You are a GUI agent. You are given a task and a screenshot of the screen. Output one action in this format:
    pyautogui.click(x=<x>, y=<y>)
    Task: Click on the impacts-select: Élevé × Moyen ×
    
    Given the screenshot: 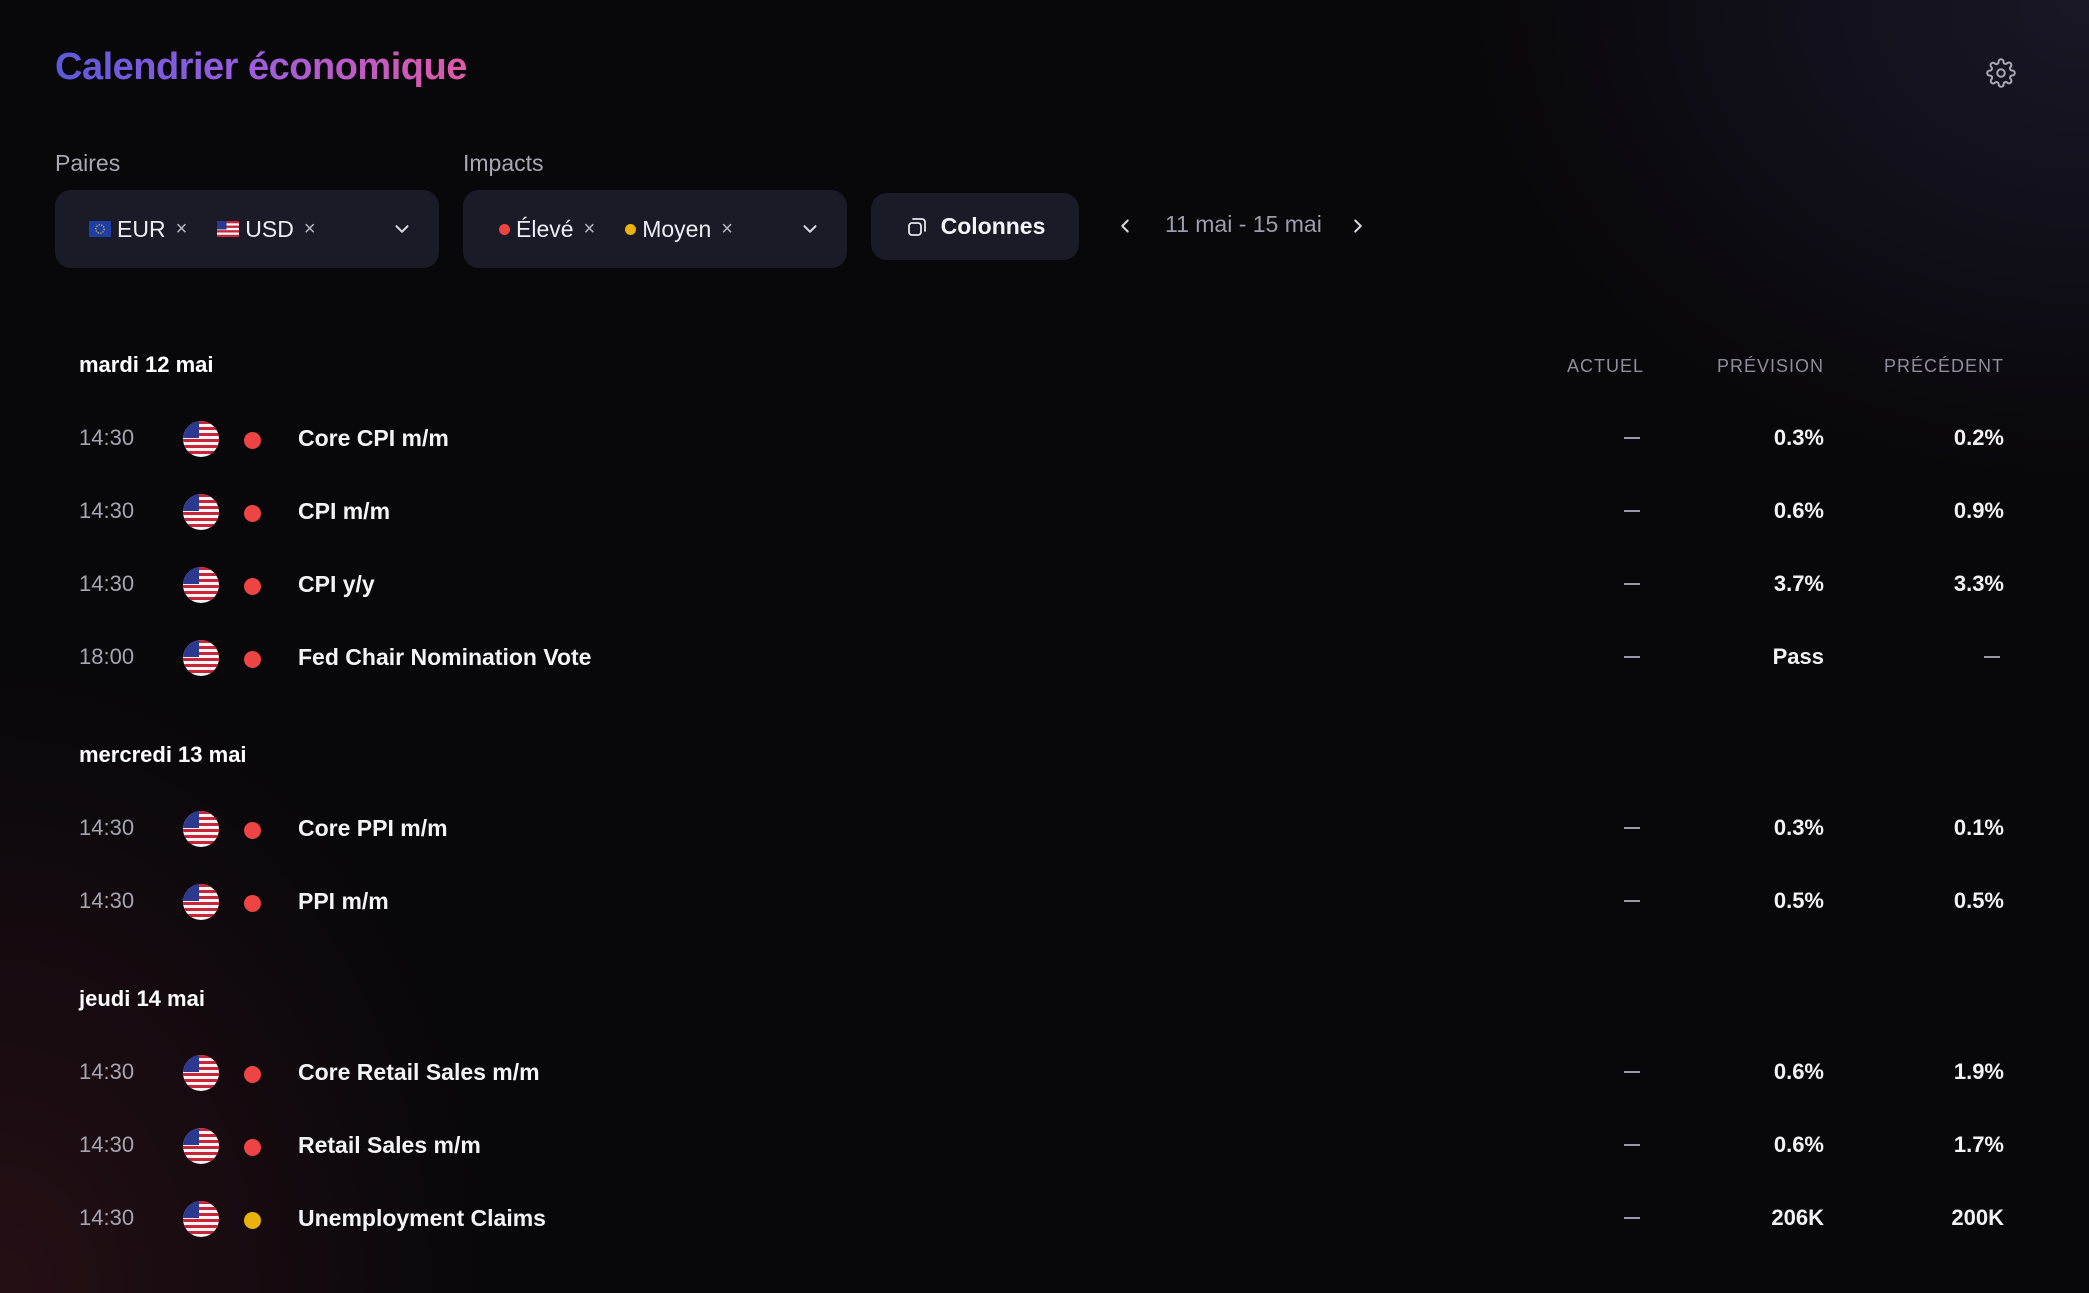 What is the action you would take?
    pyautogui.click(x=655, y=229)
    